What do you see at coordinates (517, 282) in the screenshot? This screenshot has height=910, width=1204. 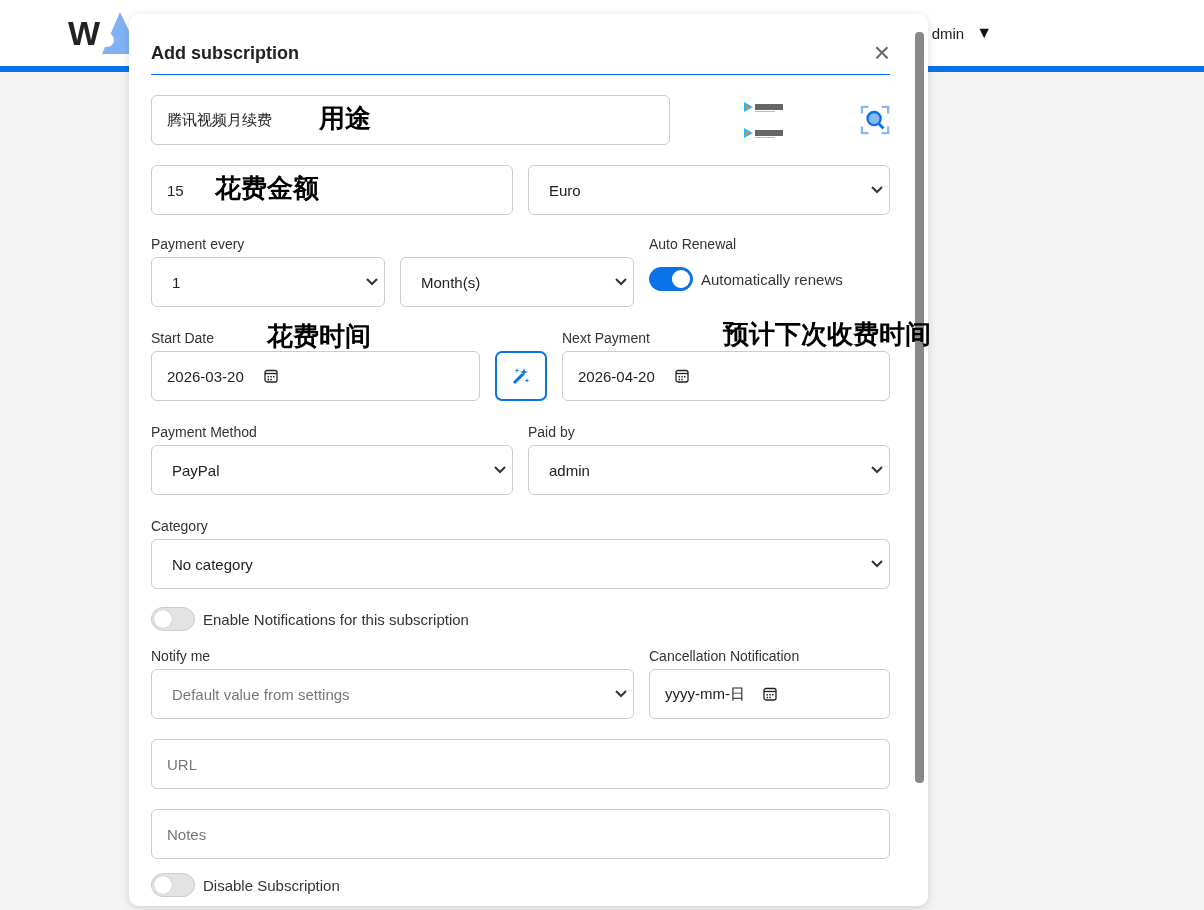 I see `select-field: Month(s)` at bounding box center [517, 282].